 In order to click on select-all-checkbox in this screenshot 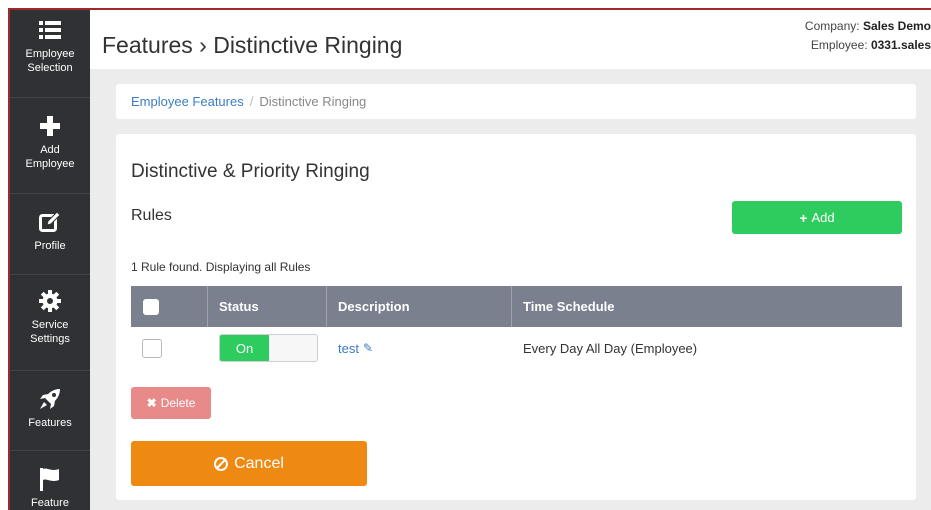, I will do `click(151, 306)`.